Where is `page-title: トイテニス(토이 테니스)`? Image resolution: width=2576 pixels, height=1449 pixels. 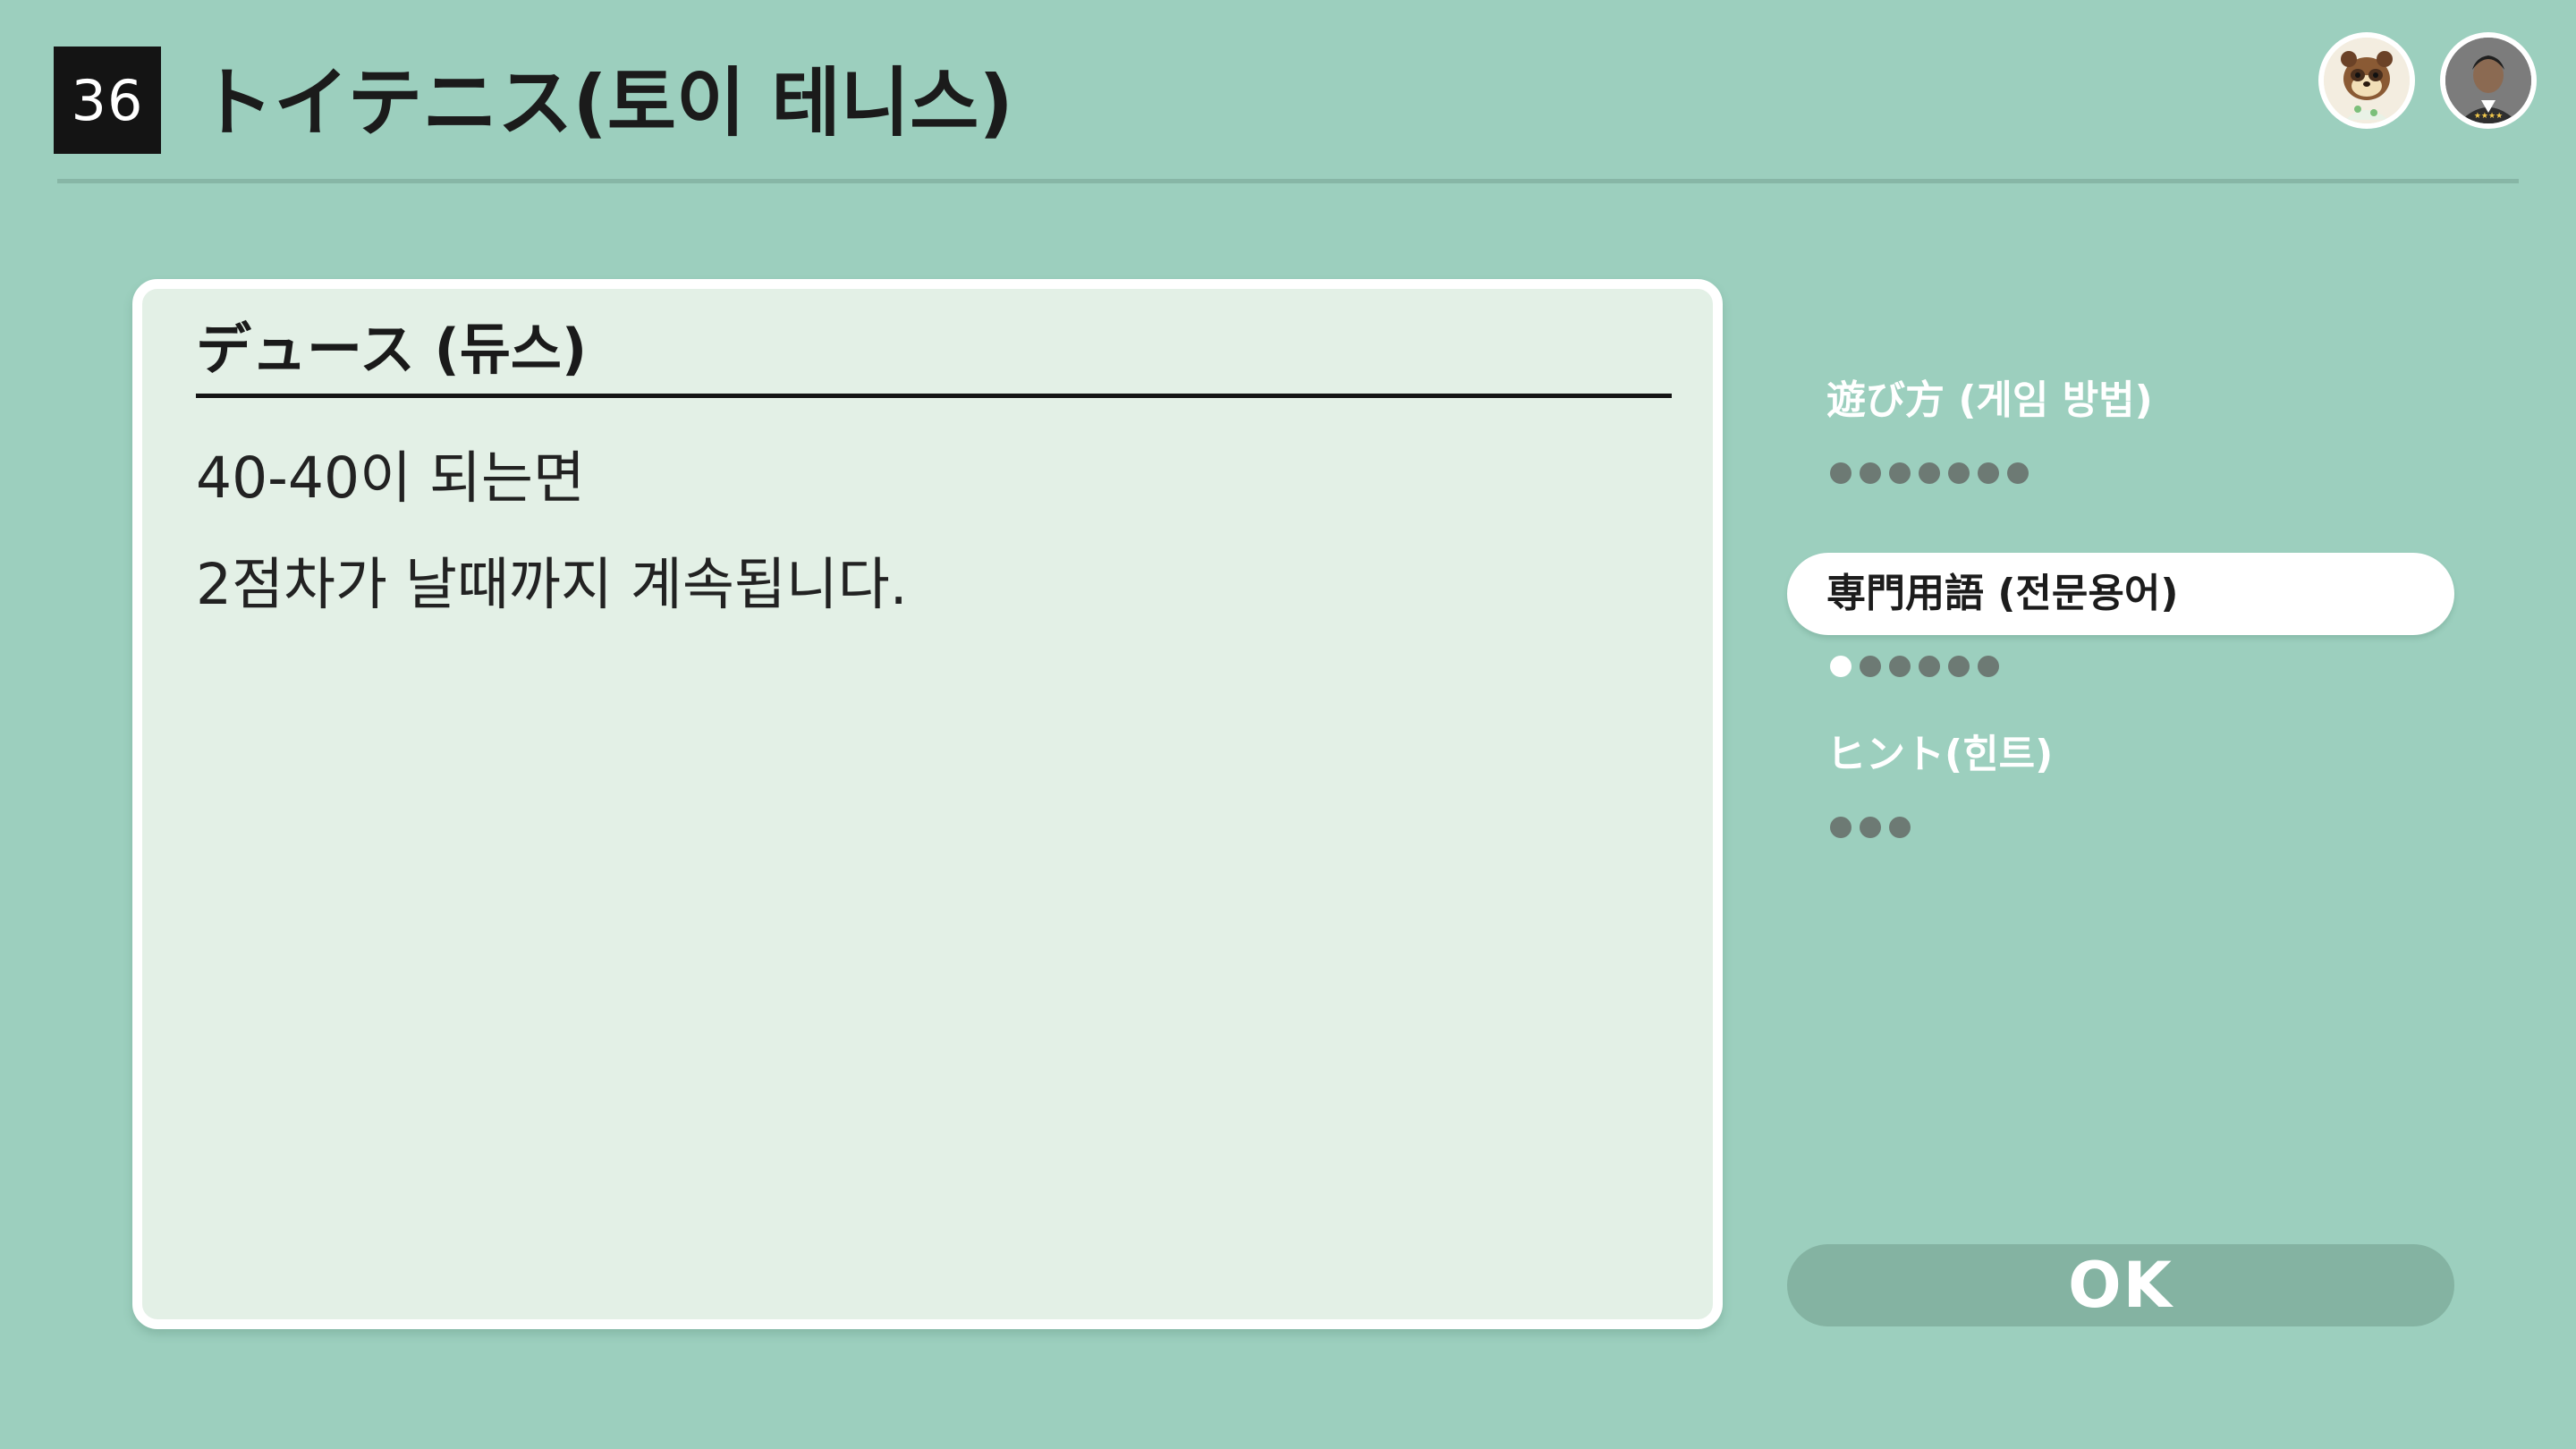 page-title: トイテニス(토이 테니스) is located at coordinates (606, 103).